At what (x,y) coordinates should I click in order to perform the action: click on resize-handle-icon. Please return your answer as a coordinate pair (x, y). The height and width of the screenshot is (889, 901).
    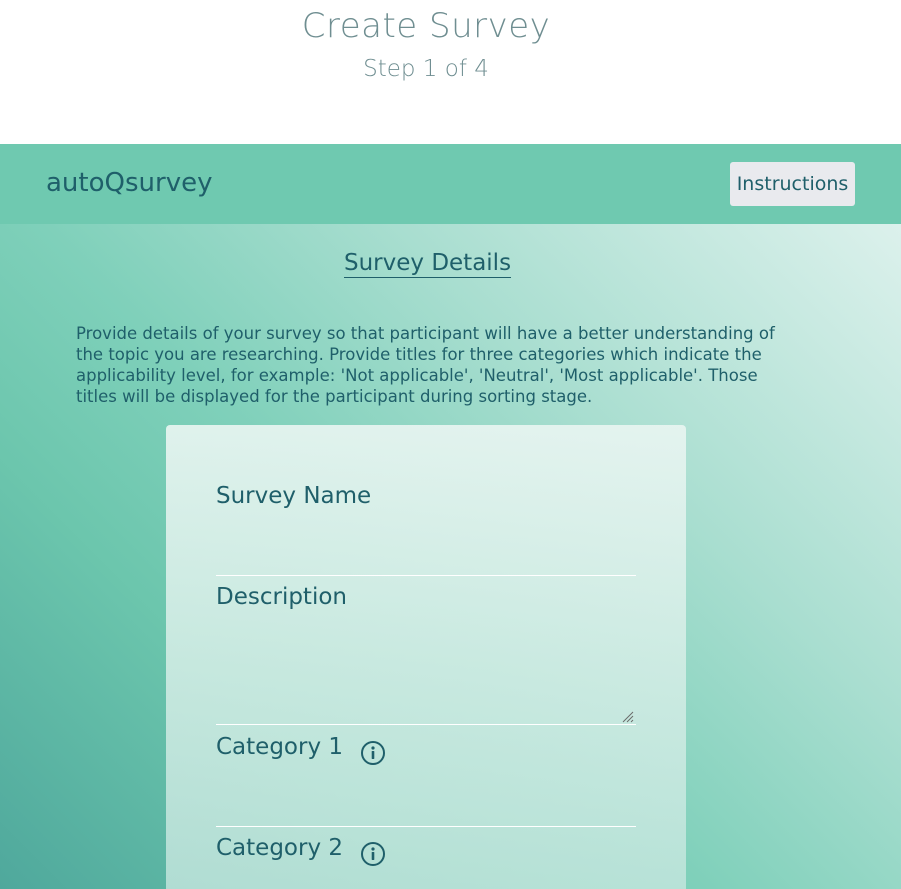
    Looking at the image, I should click on (627, 716).